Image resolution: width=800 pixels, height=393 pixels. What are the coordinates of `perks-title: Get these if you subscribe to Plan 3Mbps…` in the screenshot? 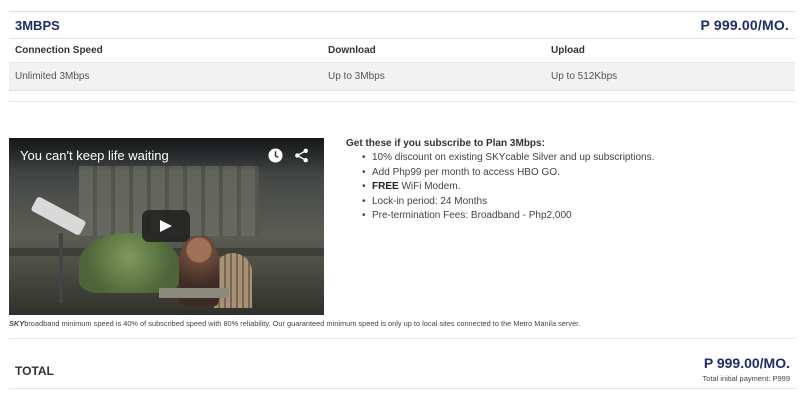 It's located at (445, 143).